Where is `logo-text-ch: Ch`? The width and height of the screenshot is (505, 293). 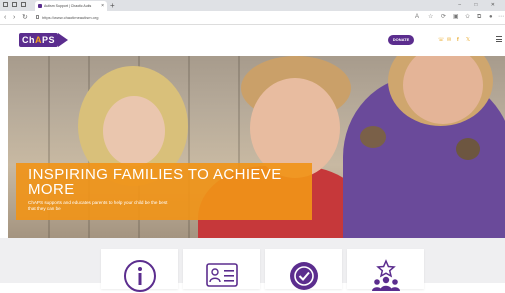 logo-text-ch: Ch is located at coordinates (28, 40).